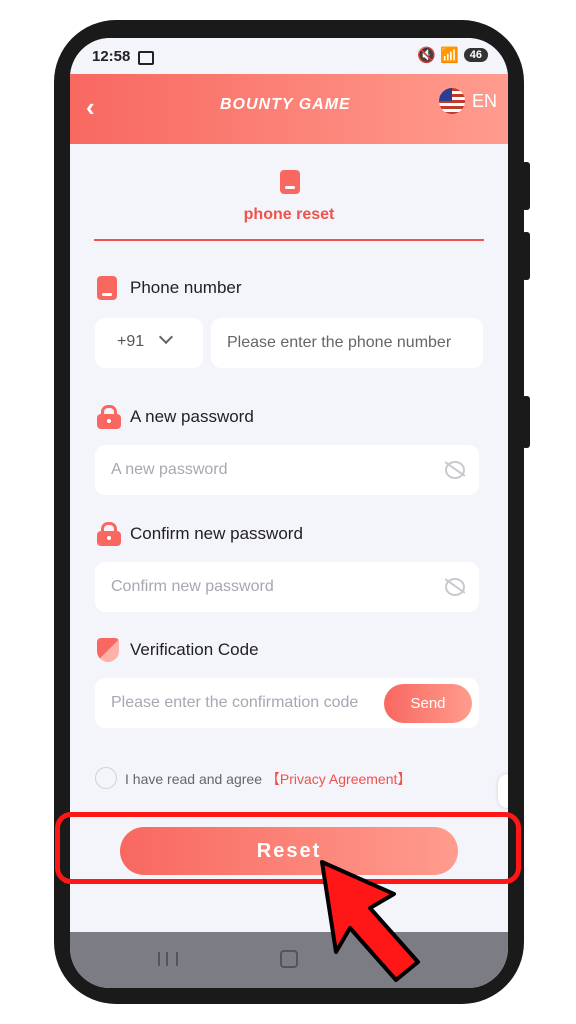  What do you see at coordinates (289, 240) in the screenshot?
I see `tab-underline` at bounding box center [289, 240].